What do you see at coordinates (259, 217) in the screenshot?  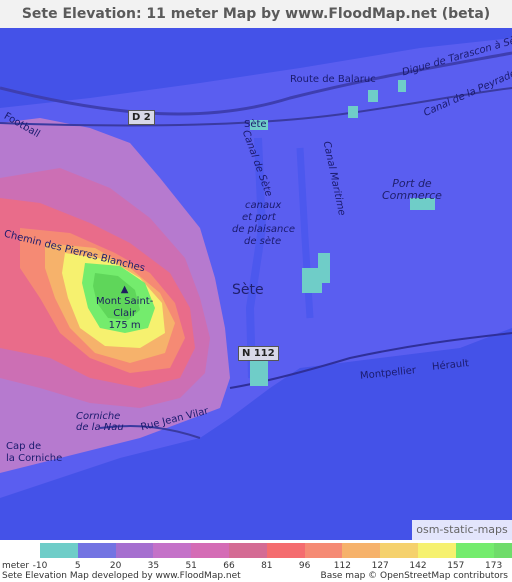 I see `label-et-port: et port` at bounding box center [259, 217].